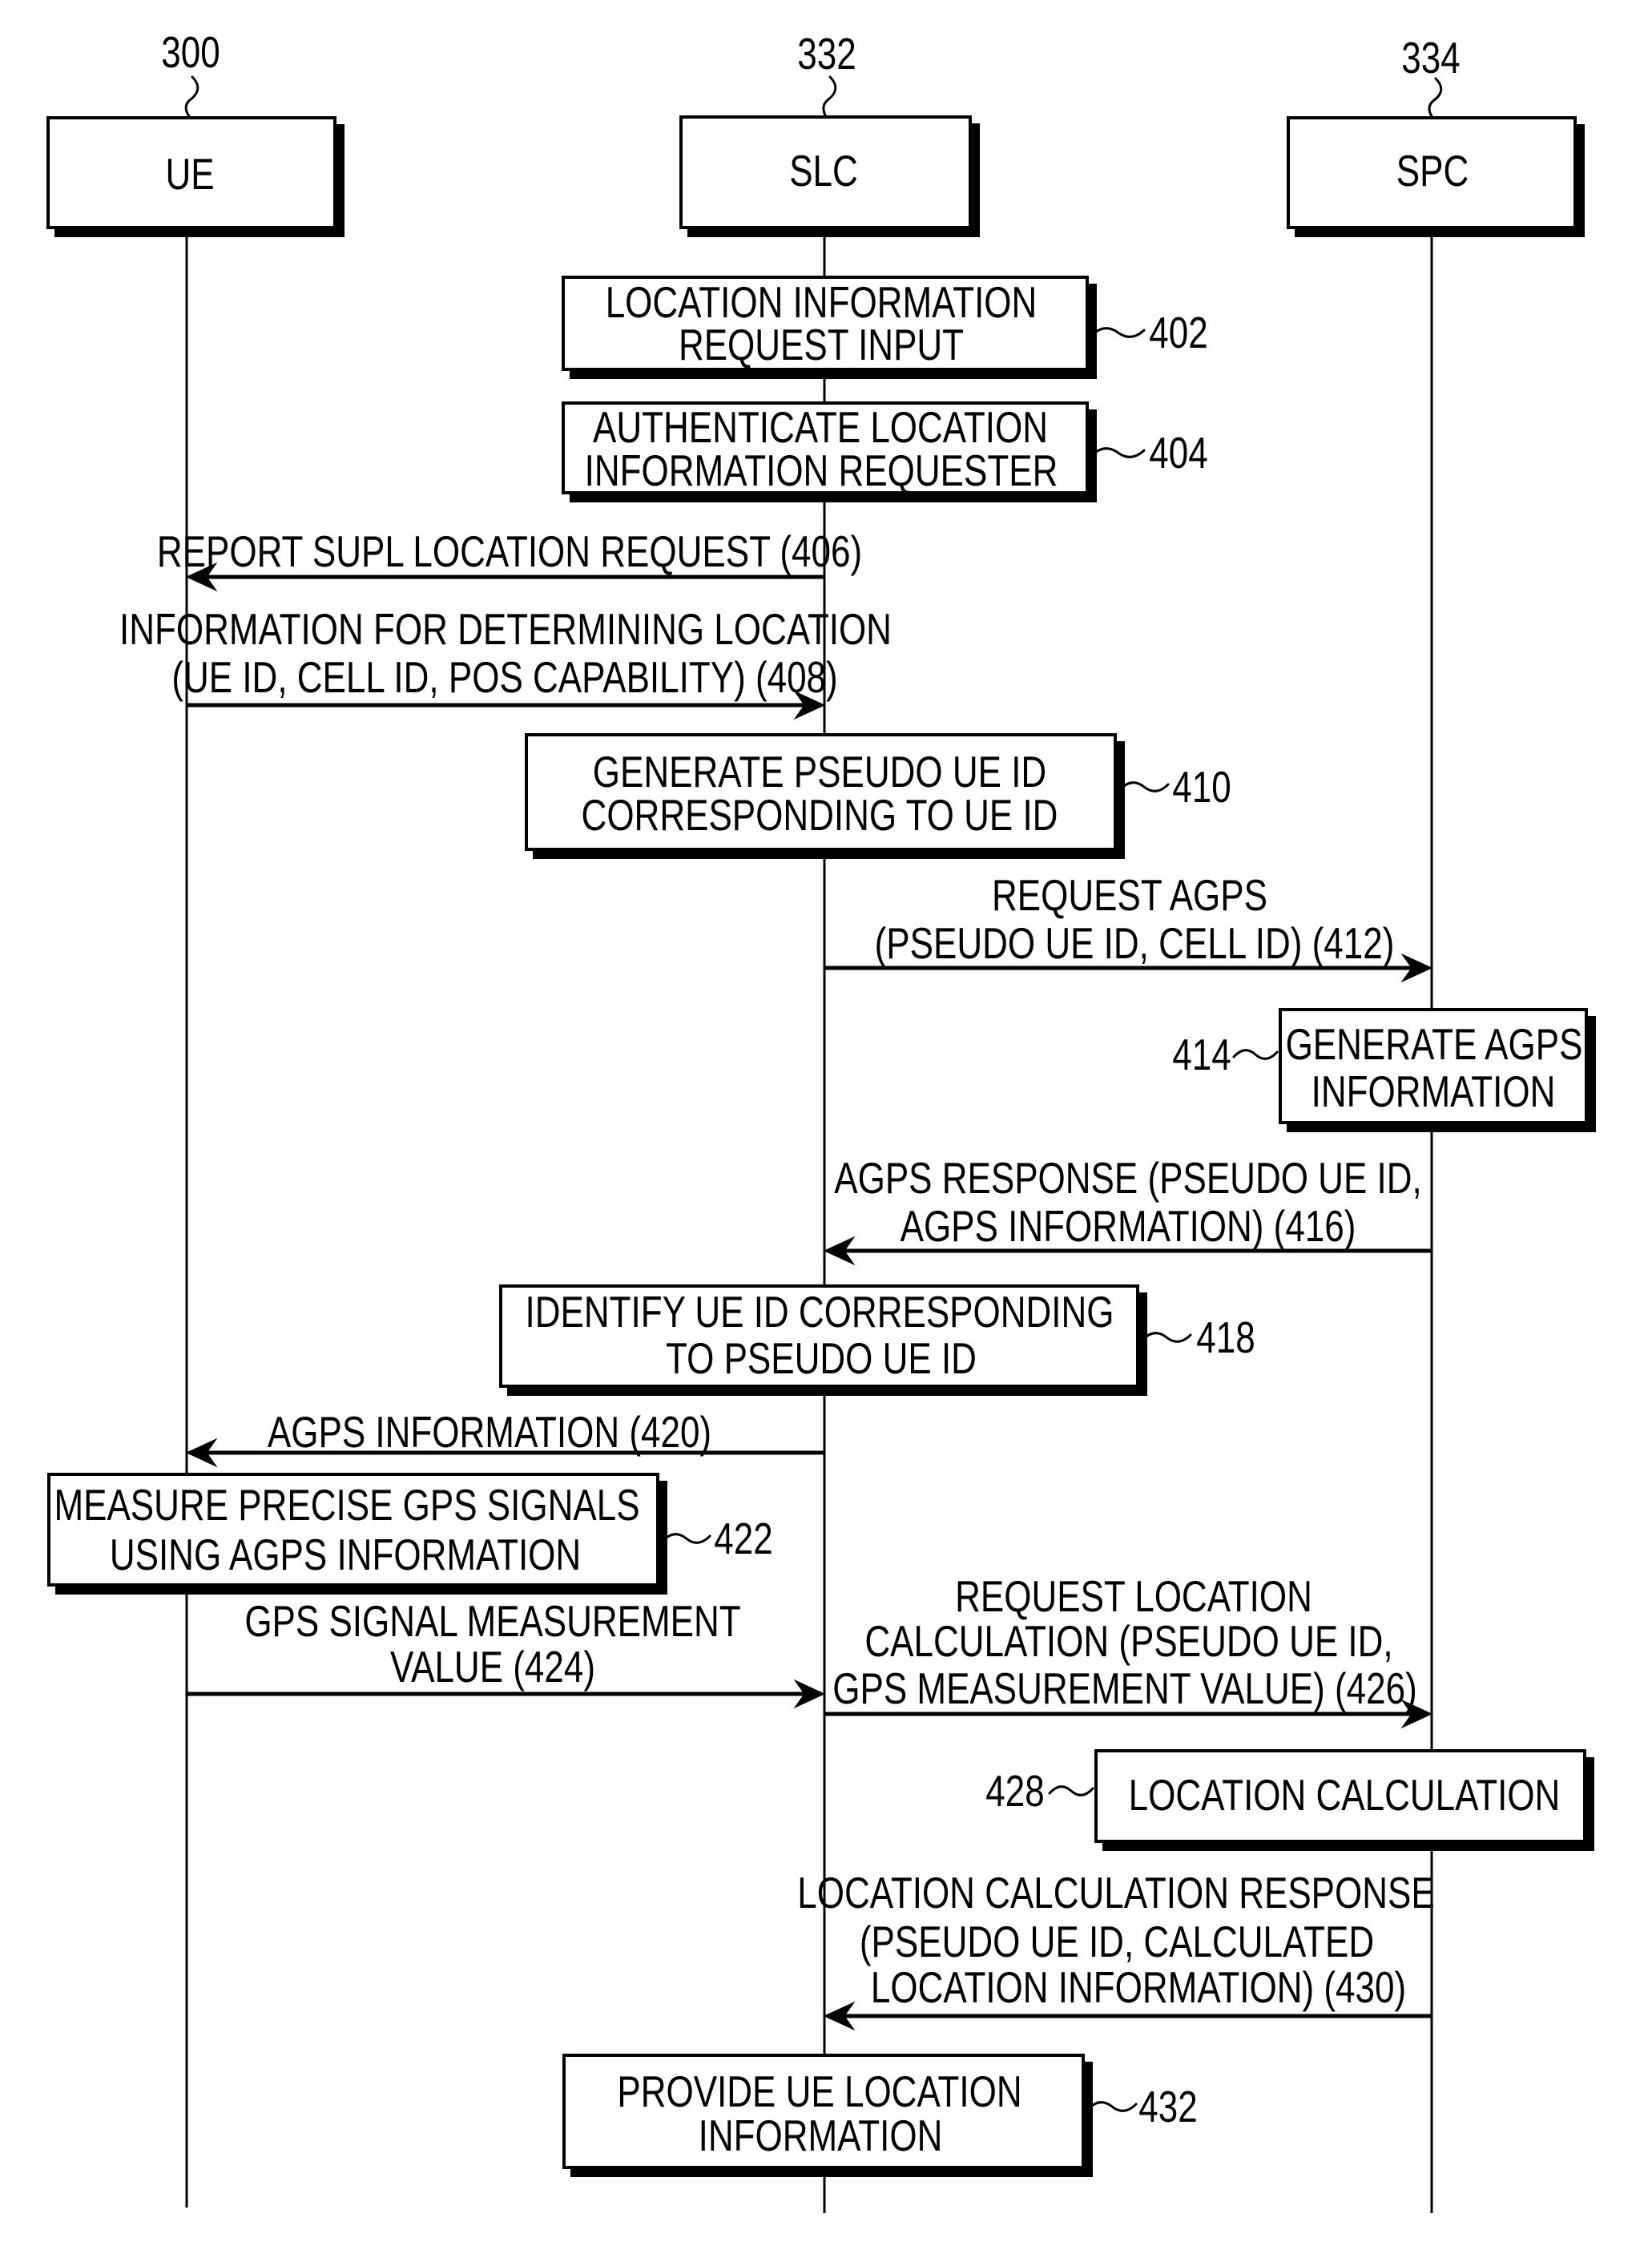 This screenshot has width=1652, height=2258. Describe the element at coordinates (1128, 1178) in the screenshot. I see `message-416-line-1: AGPS RESPONSE (PSEUDO UE ID,` at that location.